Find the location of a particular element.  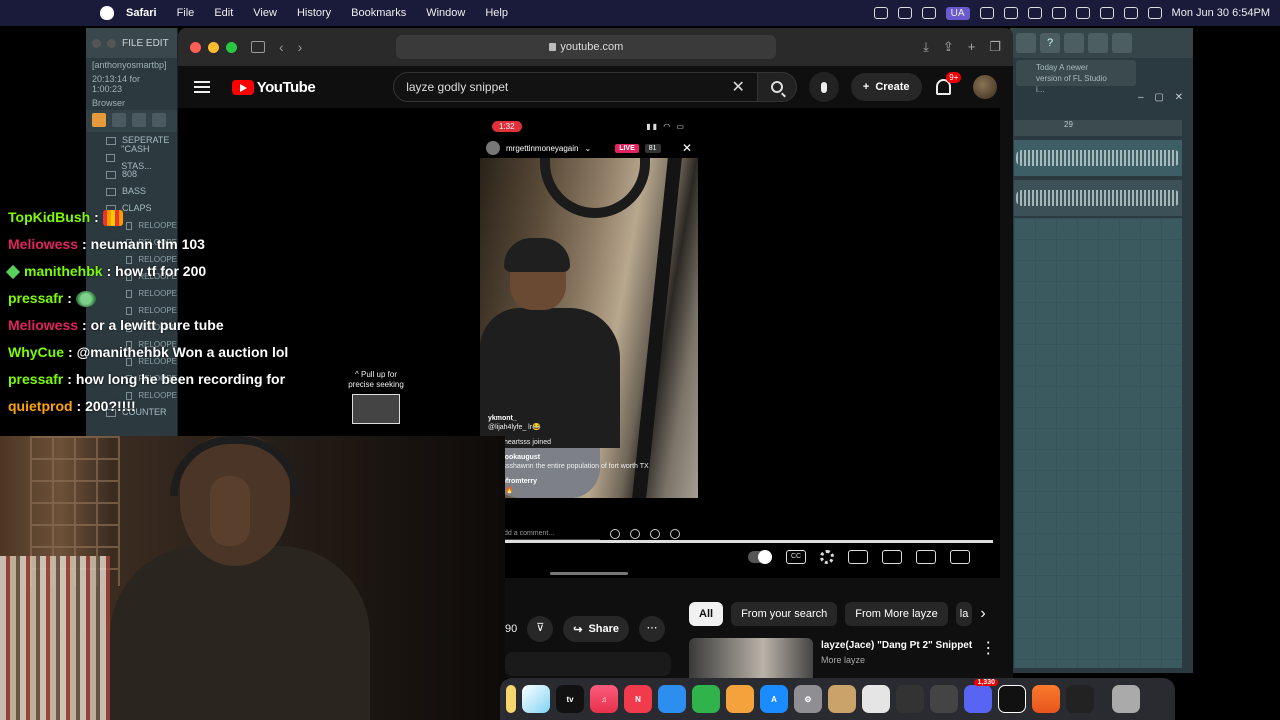

keynote-icon is located at coordinates (672, 699).